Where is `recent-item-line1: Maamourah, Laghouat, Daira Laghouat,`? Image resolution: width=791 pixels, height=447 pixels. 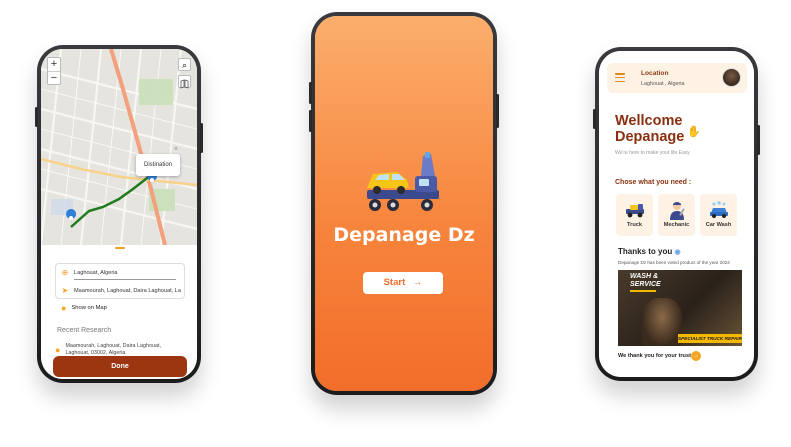 recent-item-line1: Maamourah, Laghouat, Daira Laghouat, is located at coordinates (113, 346).